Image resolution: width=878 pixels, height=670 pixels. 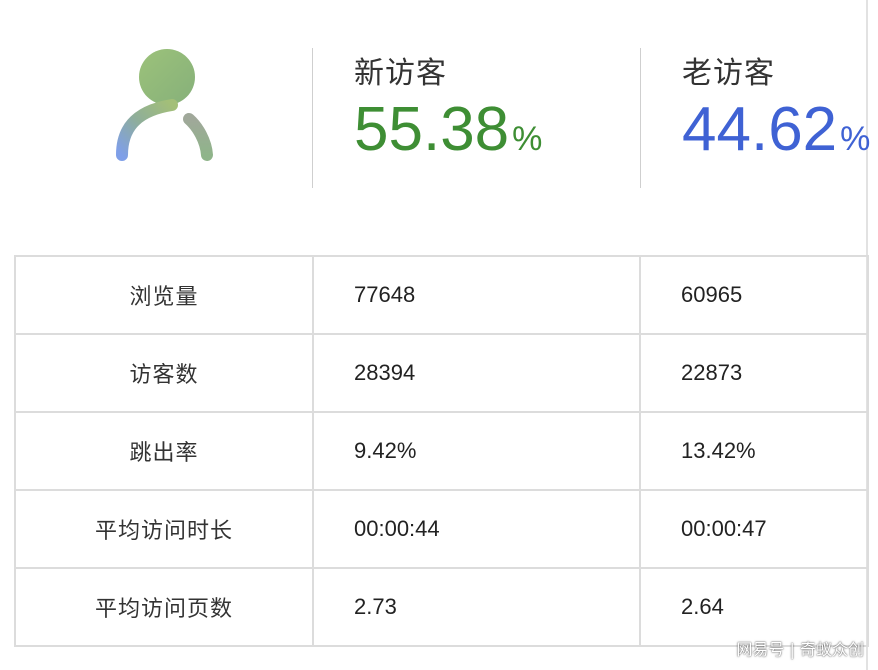 What do you see at coordinates (476, 607) in the screenshot?
I see `new-visitor-value: 2.73` at bounding box center [476, 607].